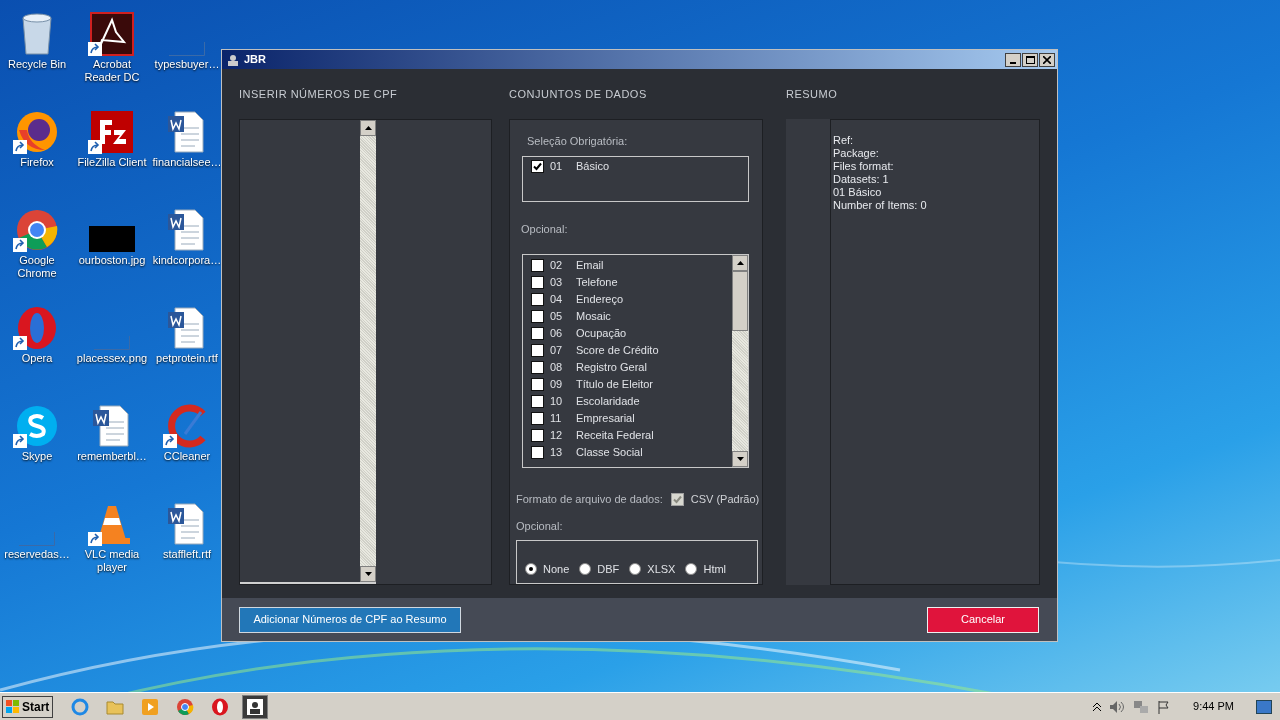  I want to click on close-button, so click(1047, 59).